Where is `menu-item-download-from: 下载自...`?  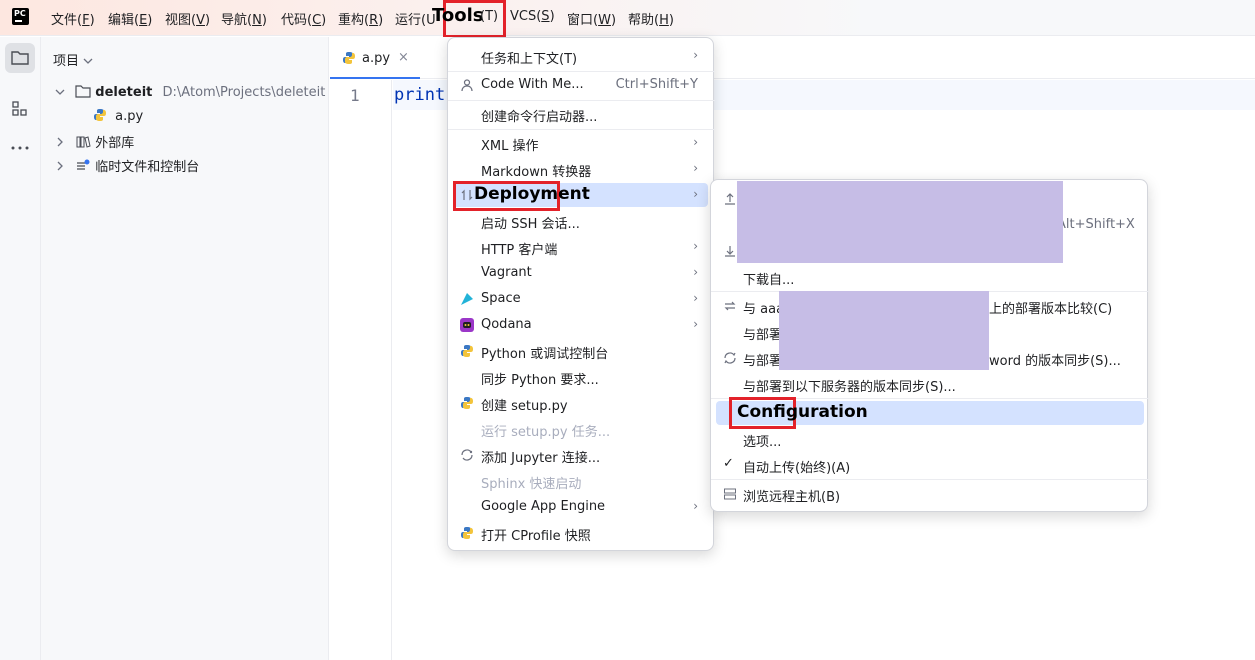 menu-item-download-from: 下载自... is located at coordinates (930, 277).